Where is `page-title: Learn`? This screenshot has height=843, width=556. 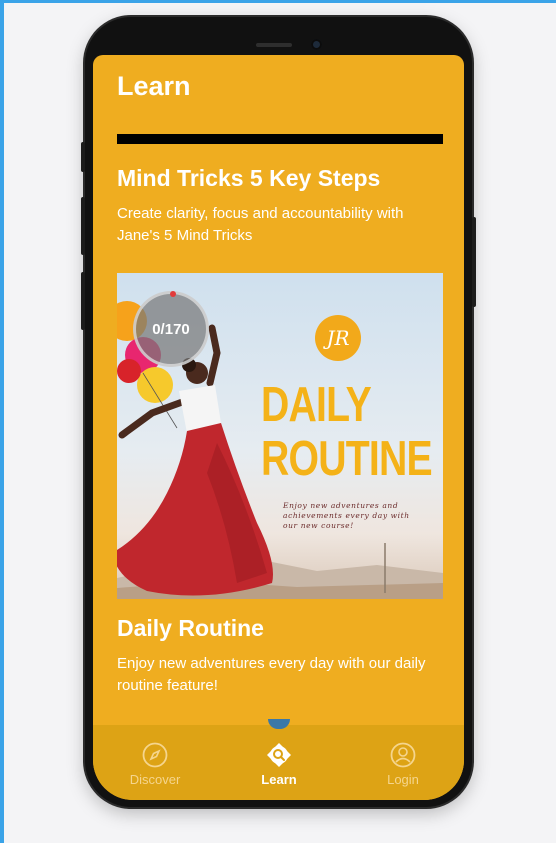
page-title: Learn is located at coordinates (154, 86).